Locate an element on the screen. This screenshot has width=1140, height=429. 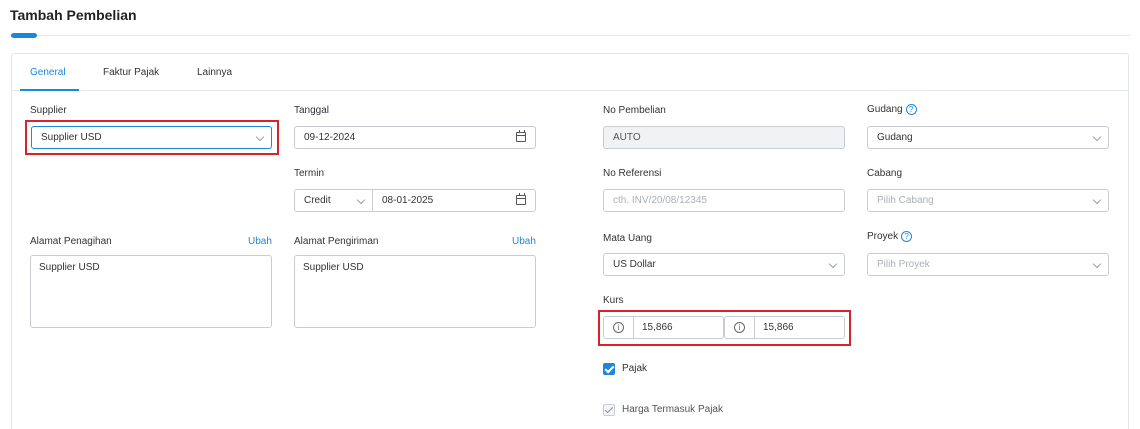
mata-uang-select: US Dollar is located at coordinates (724, 264).